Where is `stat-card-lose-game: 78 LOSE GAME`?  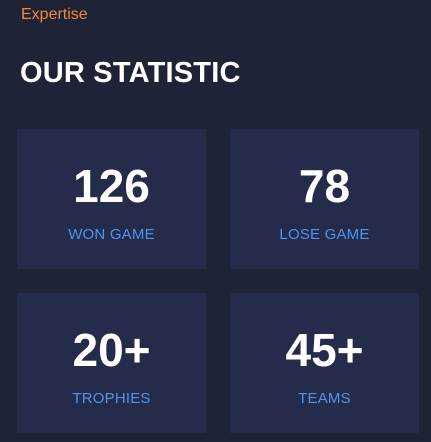 stat-card-lose-game: 78 LOSE GAME is located at coordinates (324, 199).